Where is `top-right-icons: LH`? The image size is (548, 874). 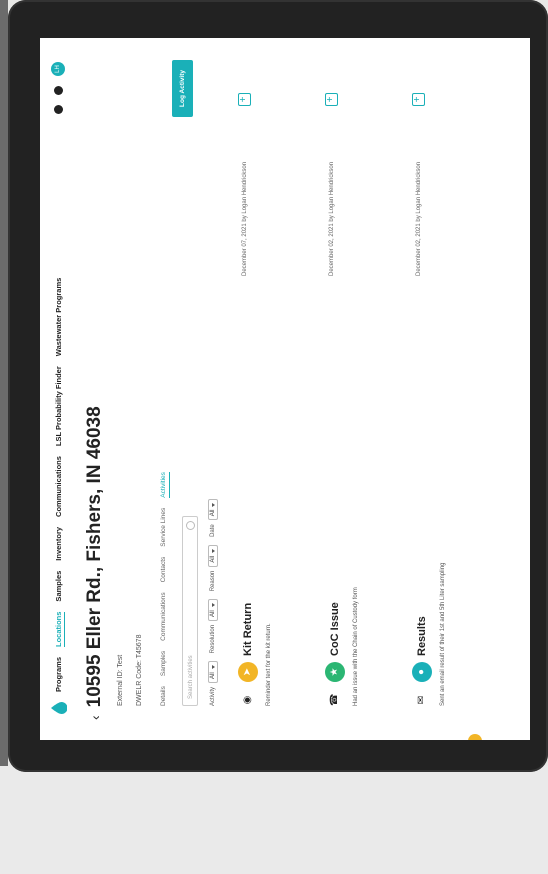
top-right-icons: LH is located at coordinates (58, 88).